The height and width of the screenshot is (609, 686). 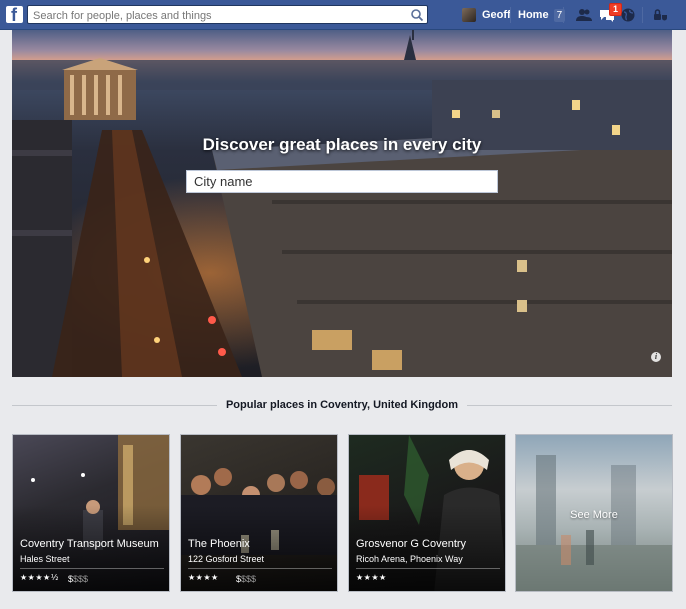 What do you see at coordinates (411, 544) in the screenshot?
I see `place-name: Grosvenor G Coventry` at bounding box center [411, 544].